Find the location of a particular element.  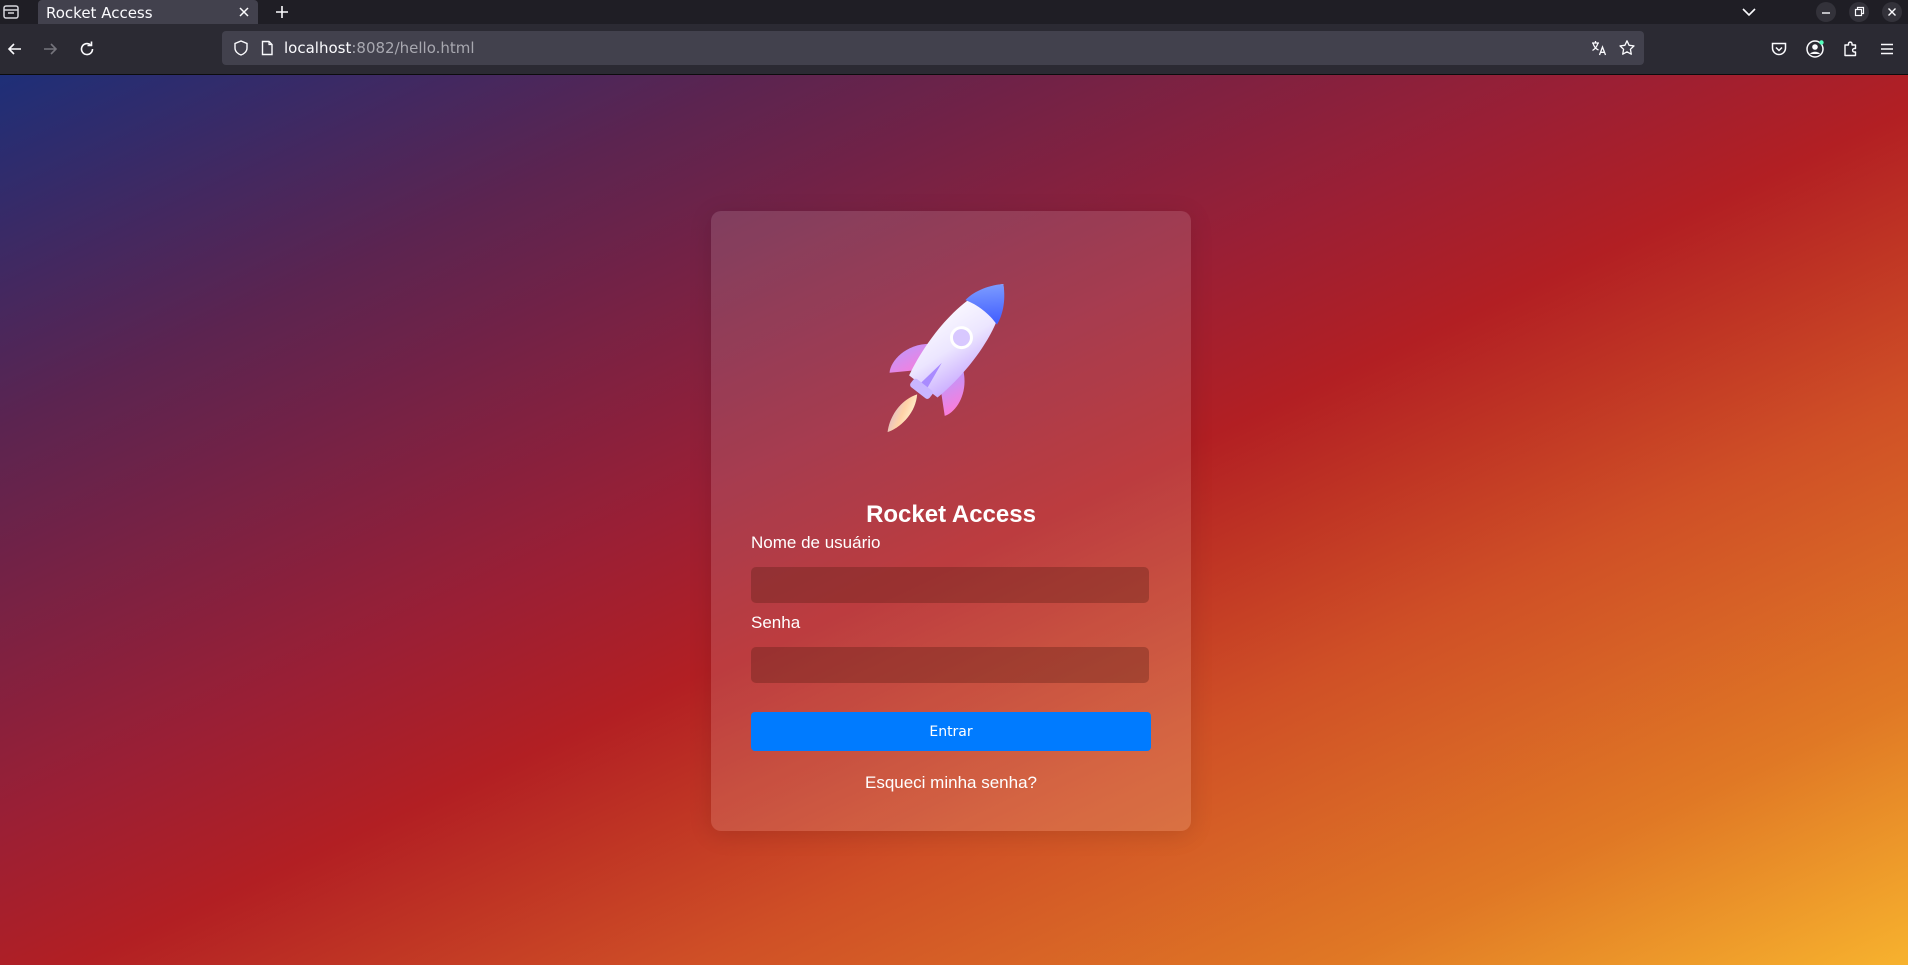

arrow-right-icon is located at coordinates (50, 49).